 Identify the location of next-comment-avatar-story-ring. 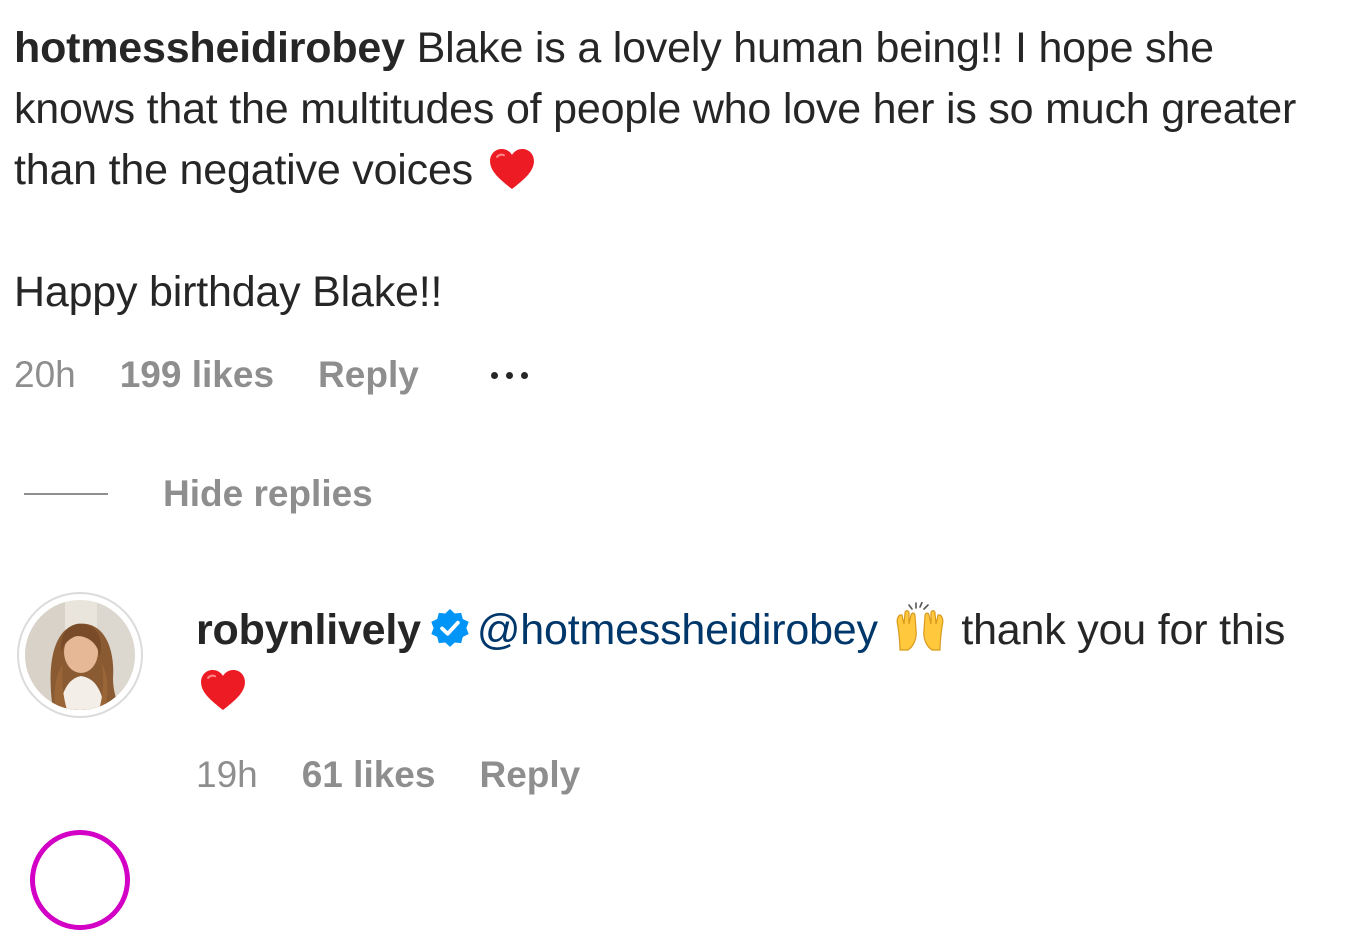
(80, 880).